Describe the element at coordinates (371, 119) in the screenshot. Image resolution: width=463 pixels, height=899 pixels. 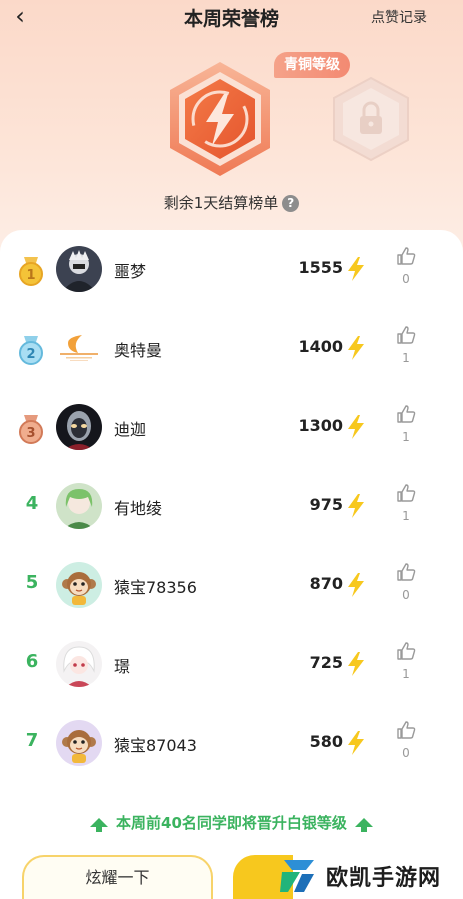
I see `locked-badge-icon` at that location.